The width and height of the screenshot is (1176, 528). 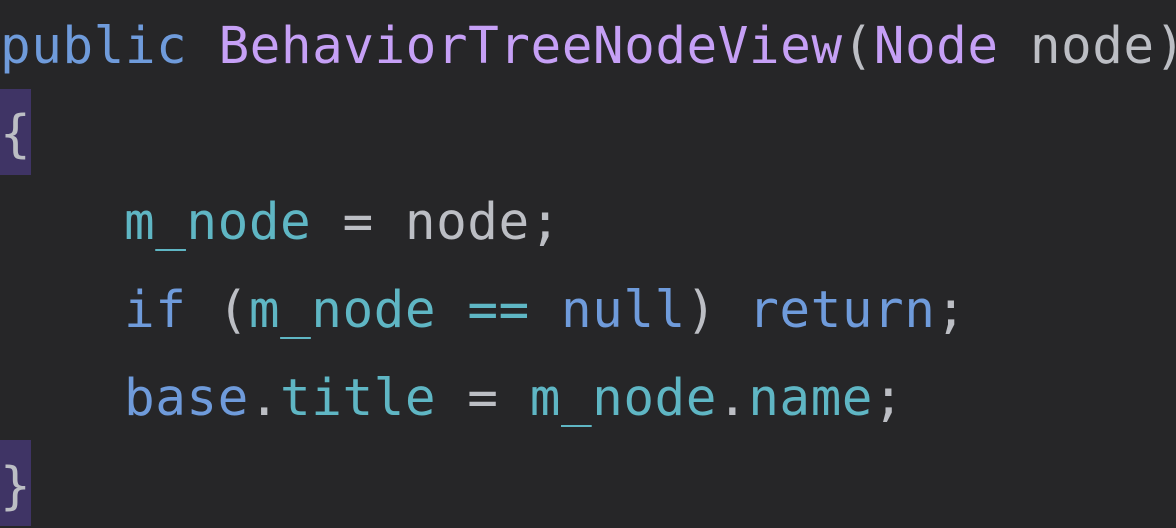 I want to click on code-line-5: base.title = m_node.name;, so click(x=452, y=399).